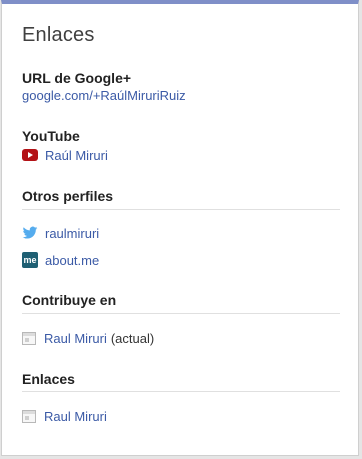  Describe the element at coordinates (75, 338) in the screenshot. I see `contributes-link: Raul Miruri` at that location.